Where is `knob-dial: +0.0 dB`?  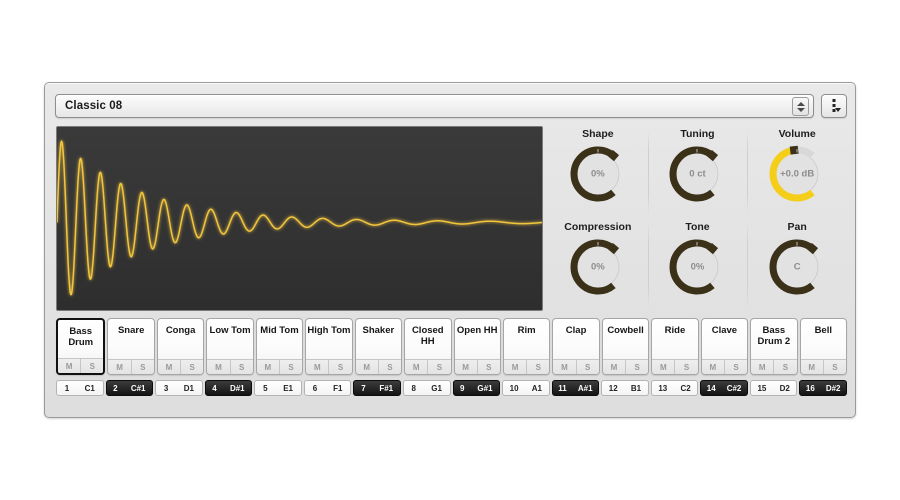
knob-dial: +0.0 dB is located at coordinates (797, 174).